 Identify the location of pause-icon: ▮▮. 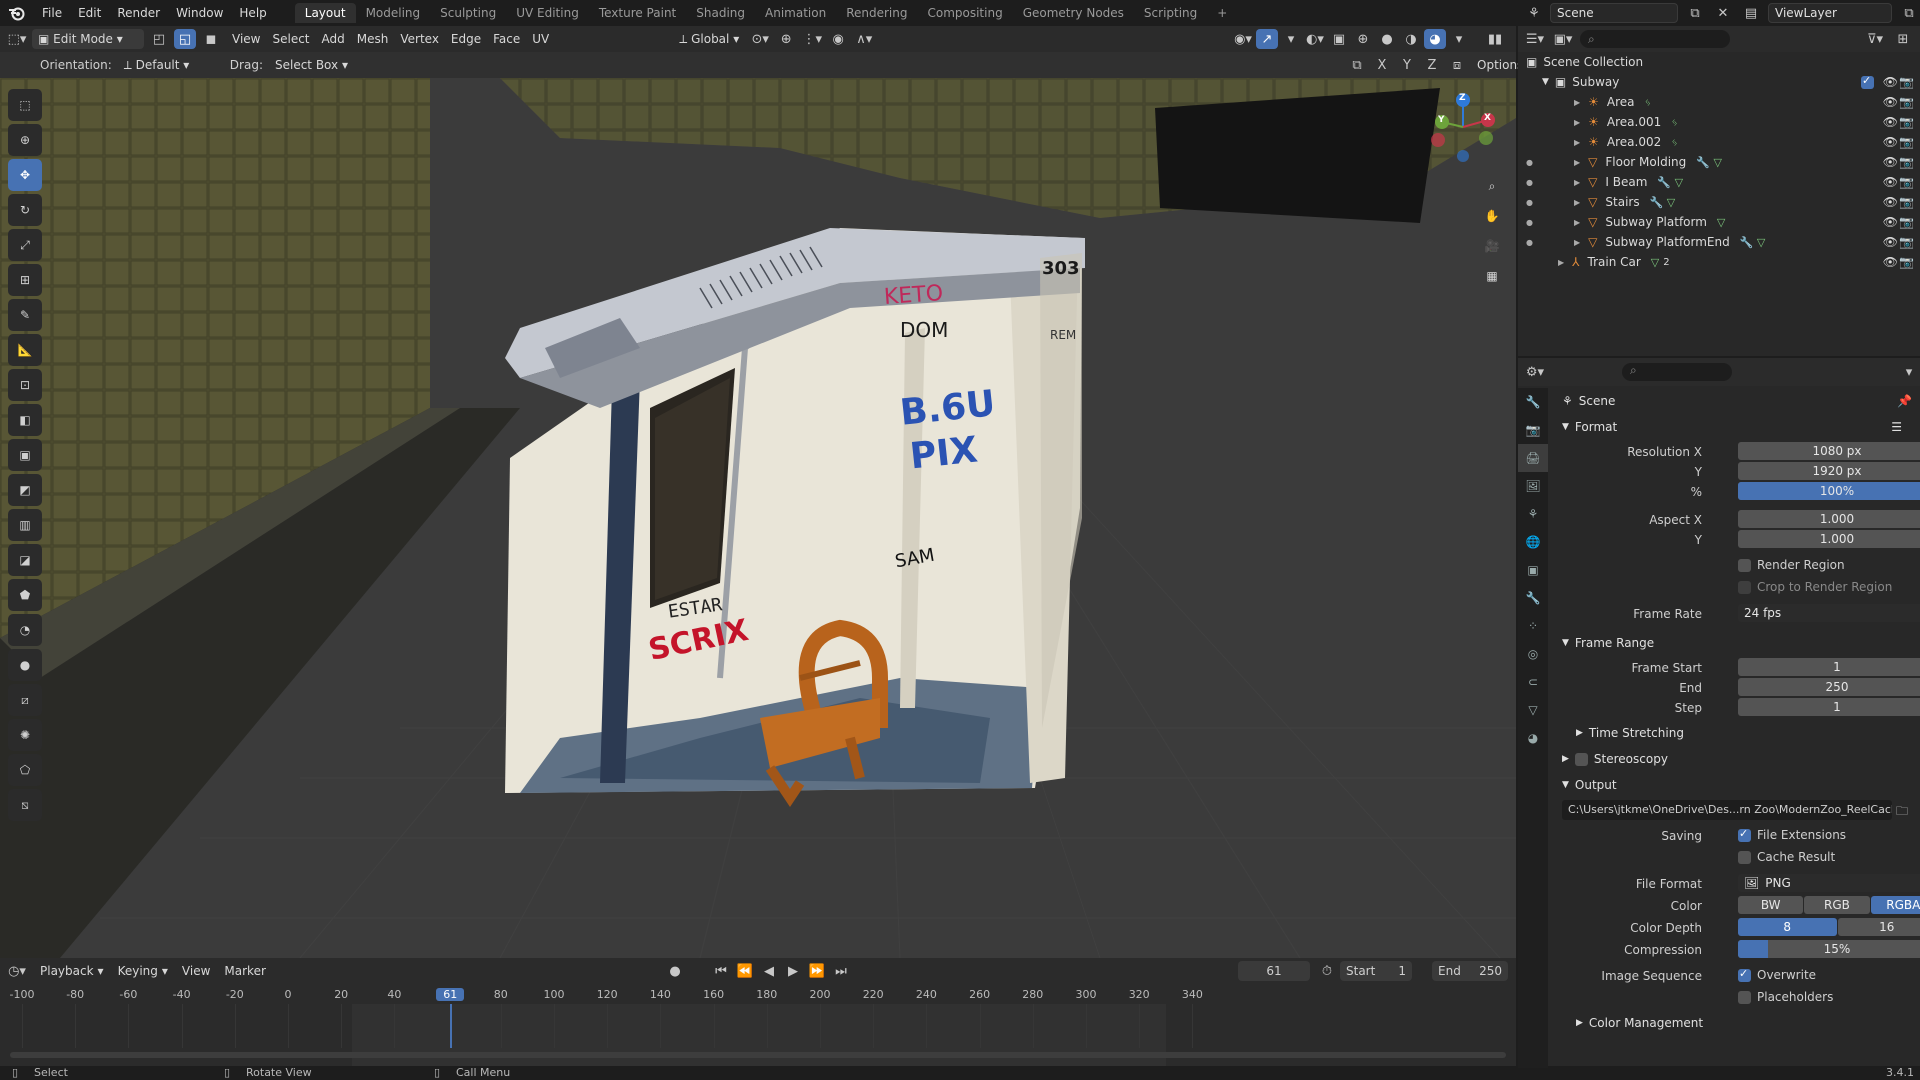
(1495, 39).